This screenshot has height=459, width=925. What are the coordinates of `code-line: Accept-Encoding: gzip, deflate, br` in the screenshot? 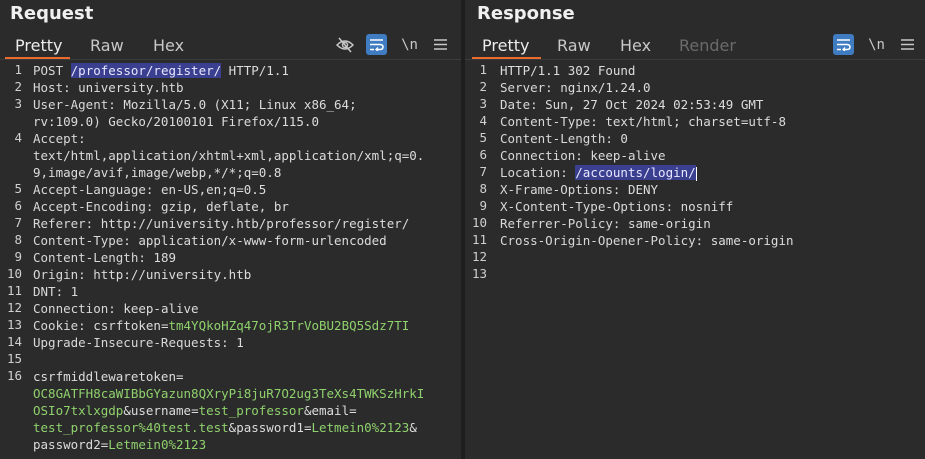 It's located at (161, 206).